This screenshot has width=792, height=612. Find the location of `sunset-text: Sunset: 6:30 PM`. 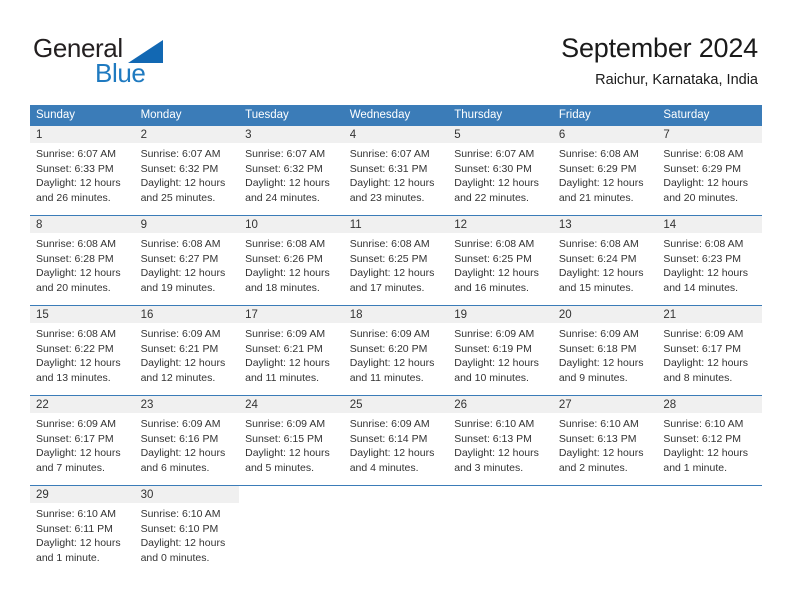

sunset-text: Sunset: 6:30 PM is located at coordinates (493, 168).